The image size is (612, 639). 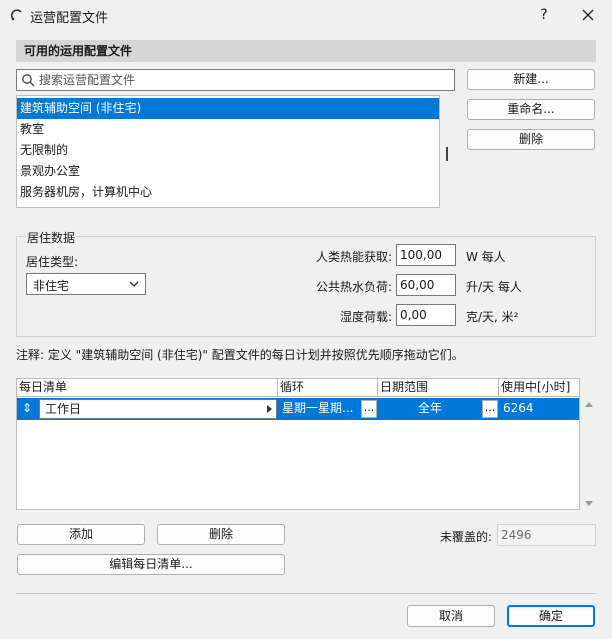 What do you see at coordinates (228, 129) in the screenshot?
I see `list-item: 教室` at bounding box center [228, 129].